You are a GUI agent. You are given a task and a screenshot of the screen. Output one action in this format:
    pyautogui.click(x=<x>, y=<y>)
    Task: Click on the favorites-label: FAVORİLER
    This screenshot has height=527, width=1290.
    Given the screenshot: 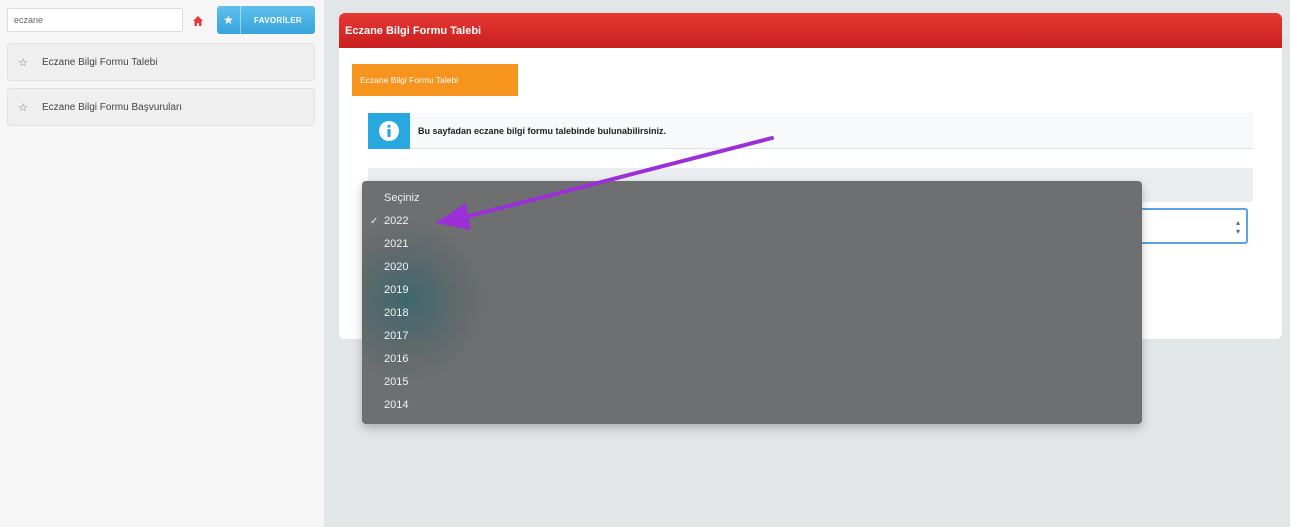 What is the action you would take?
    pyautogui.click(x=278, y=20)
    